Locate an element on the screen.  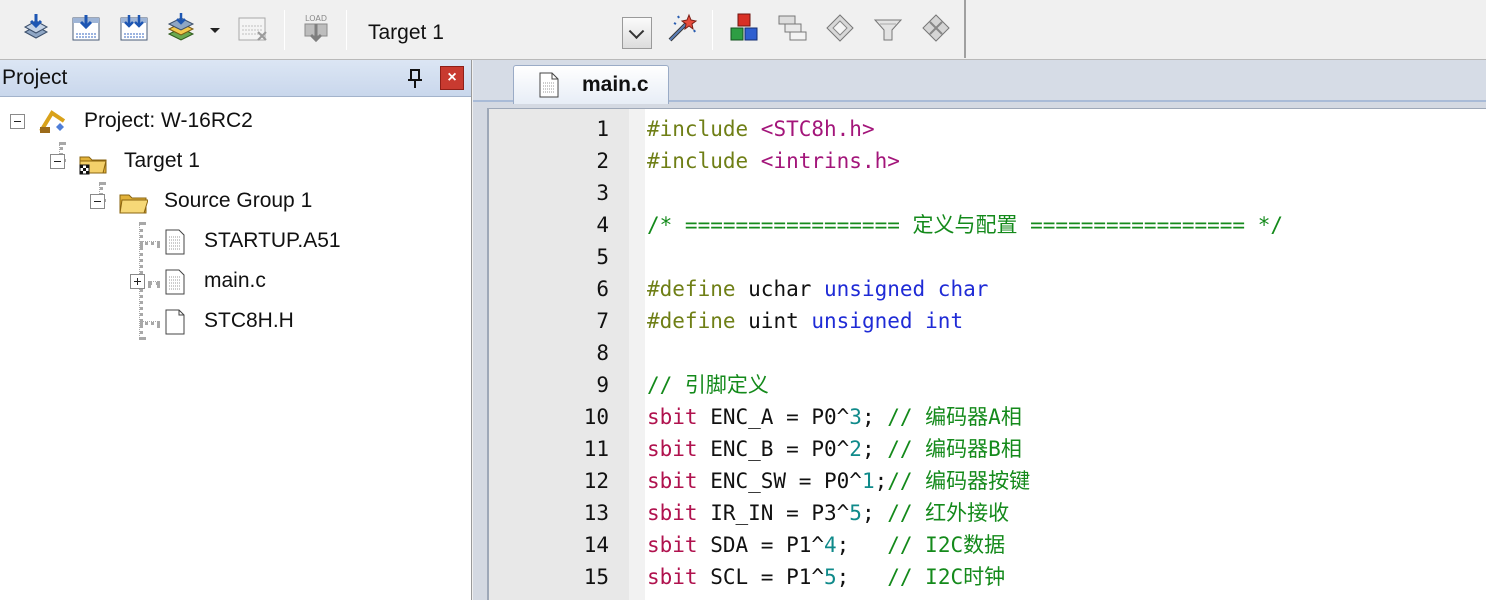
batch-build-icon is located at coordinates (182, 28).